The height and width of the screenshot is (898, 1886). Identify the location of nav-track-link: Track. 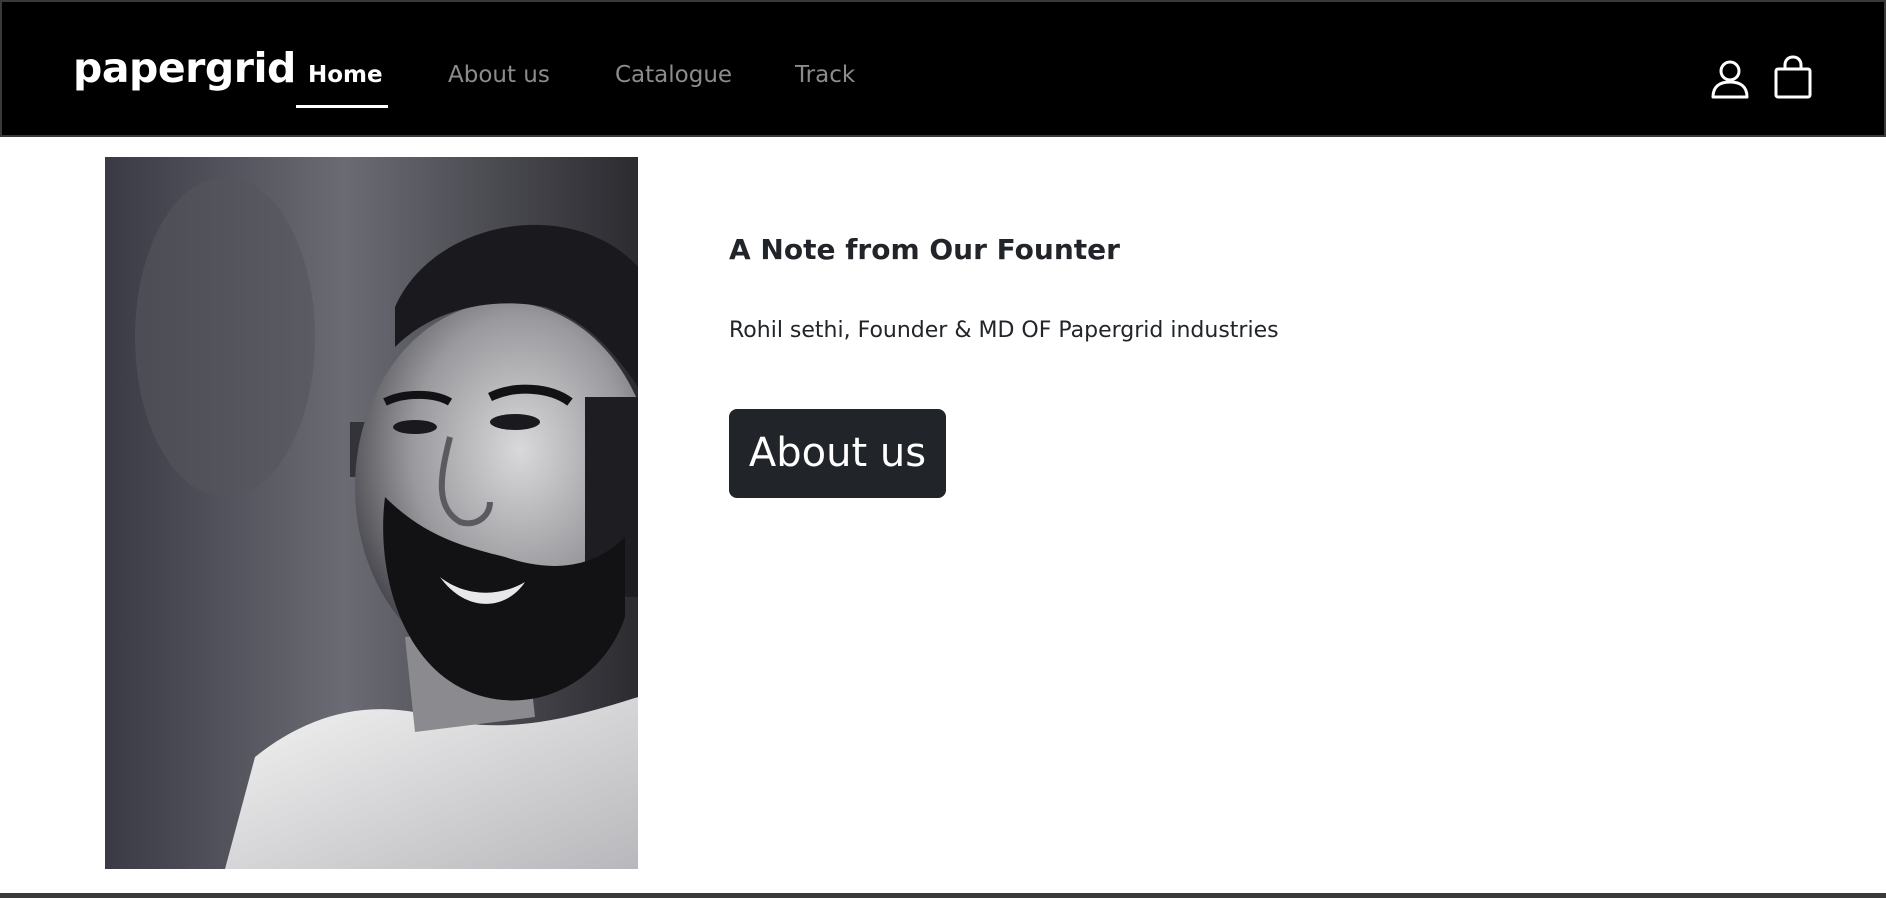
(825, 75).